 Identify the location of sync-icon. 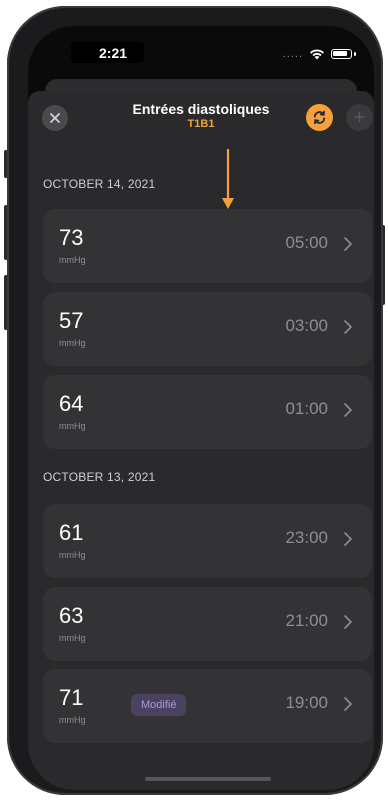
(319, 117).